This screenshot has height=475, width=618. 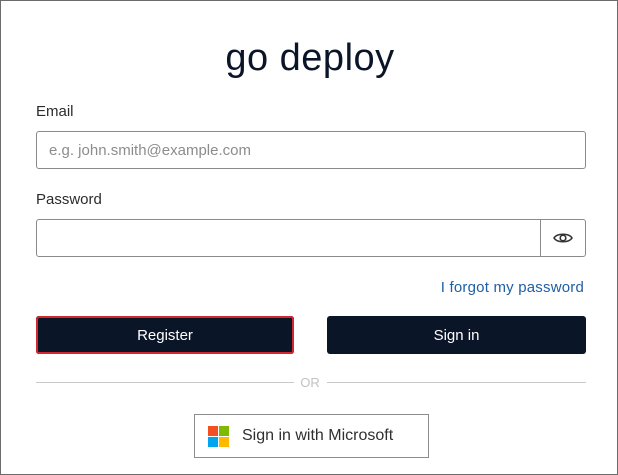 I want to click on microsoft-button-label: Sign in with Microsoft, so click(x=318, y=435).